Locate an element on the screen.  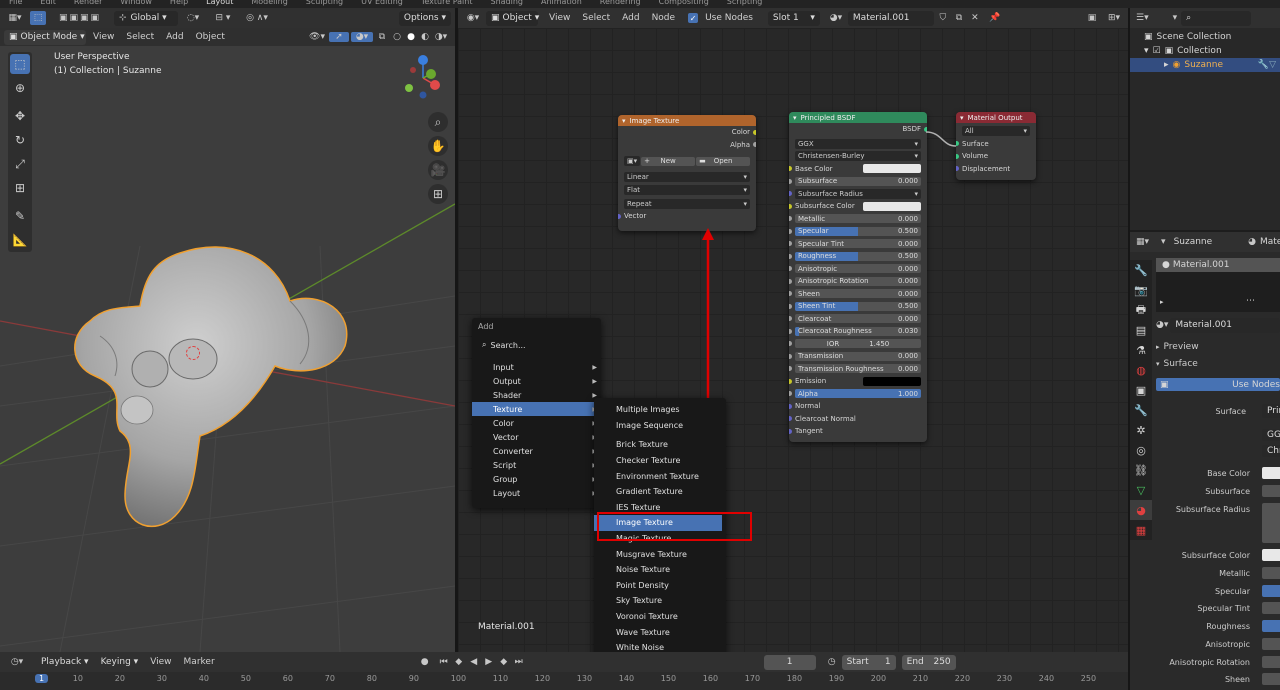
3d-cursor-icon is located at coordinates (193, 353).